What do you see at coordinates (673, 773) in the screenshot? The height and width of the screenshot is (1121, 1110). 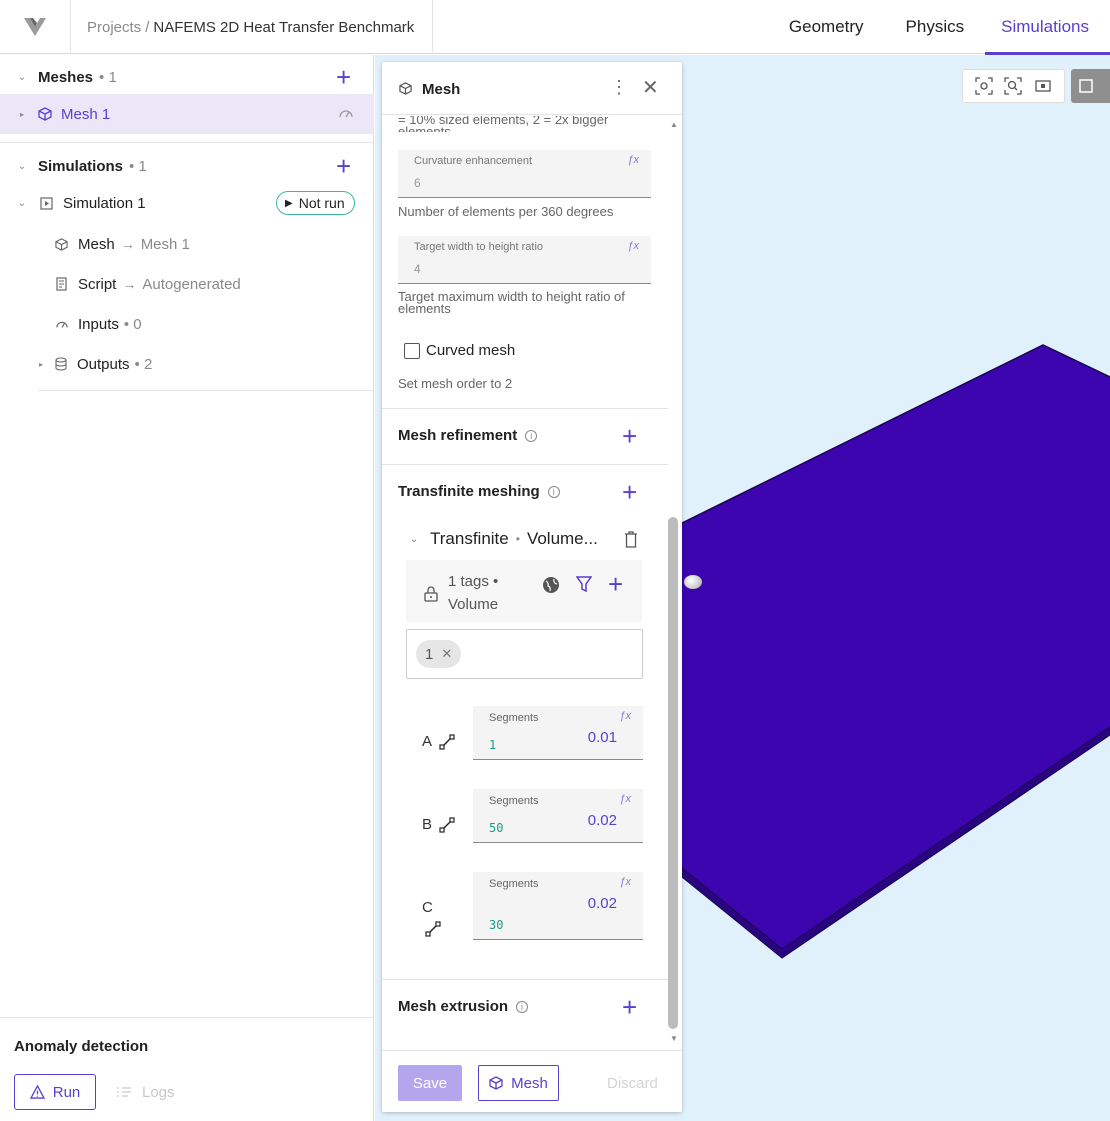 I see `panel-scrollbar` at bounding box center [673, 773].